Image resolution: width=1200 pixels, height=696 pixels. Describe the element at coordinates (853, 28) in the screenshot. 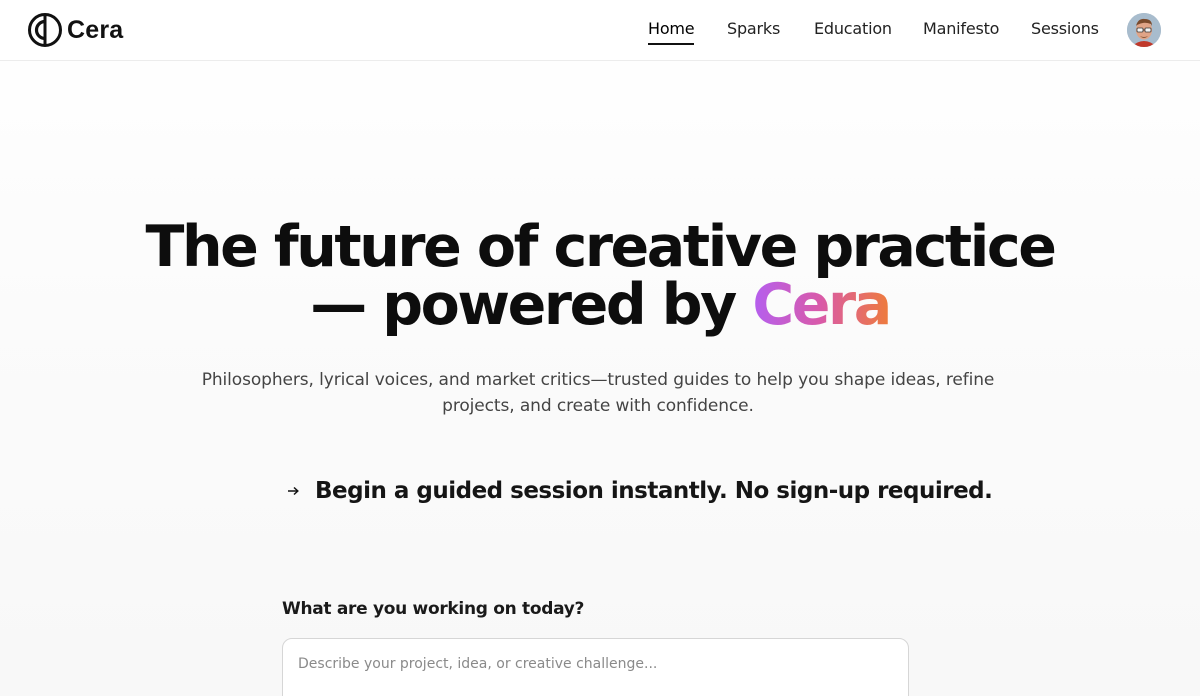

I see `nav-item-education: Education` at that location.